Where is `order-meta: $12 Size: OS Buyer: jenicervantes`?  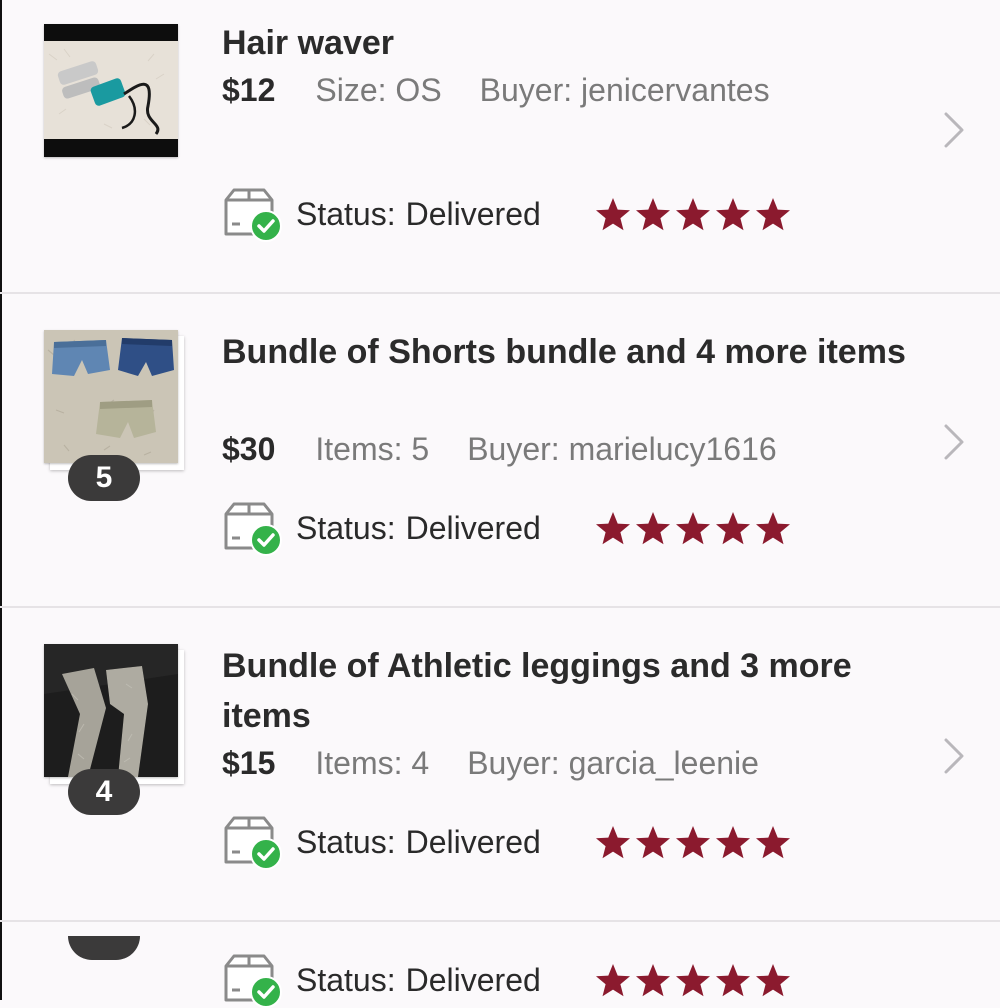
order-meta: $12 Size: OS Buyer: jenicervantes is located at coordinates (515, 90).